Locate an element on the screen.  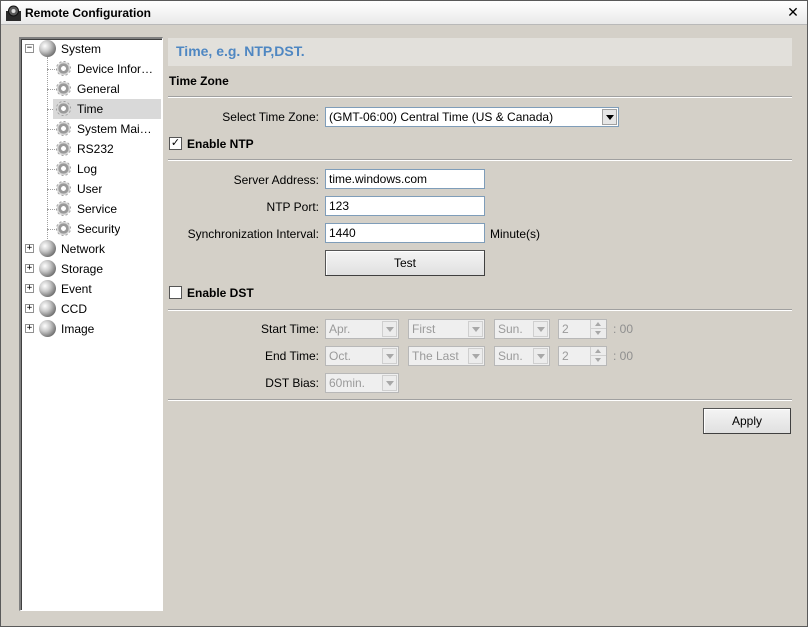
tree-item-label: System is located at coordinates (81, 49).